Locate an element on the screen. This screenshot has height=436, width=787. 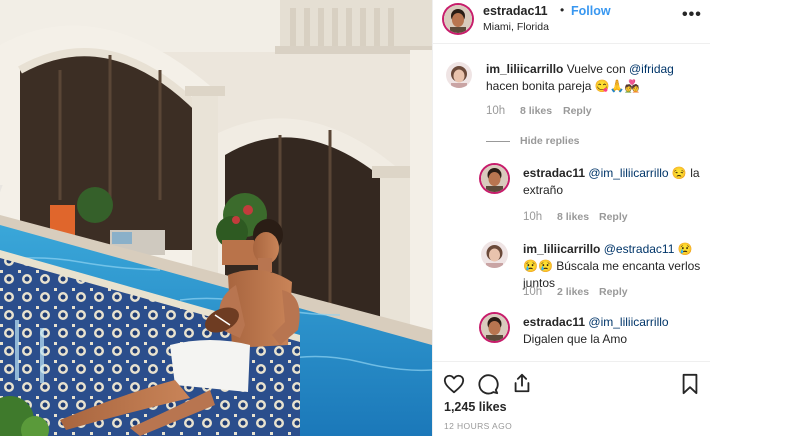
comment-body: Vuelve con is located at coordinates (596, 69).